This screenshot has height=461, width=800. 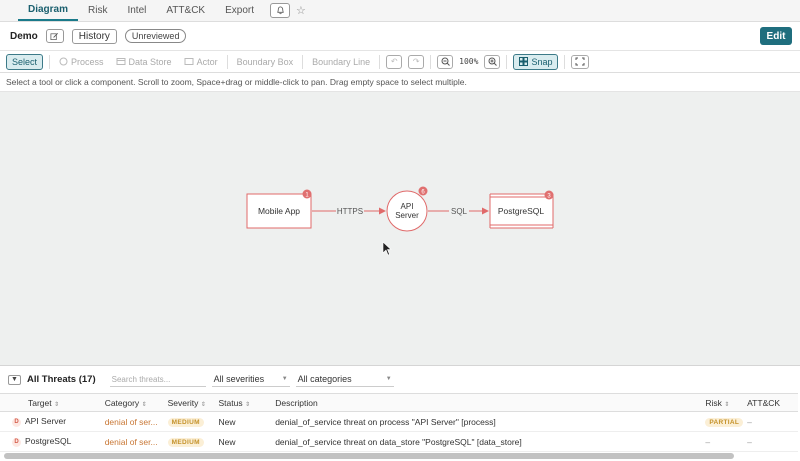 I want to click on collapse-panel-button: ▼, so click(x=14, y=379).